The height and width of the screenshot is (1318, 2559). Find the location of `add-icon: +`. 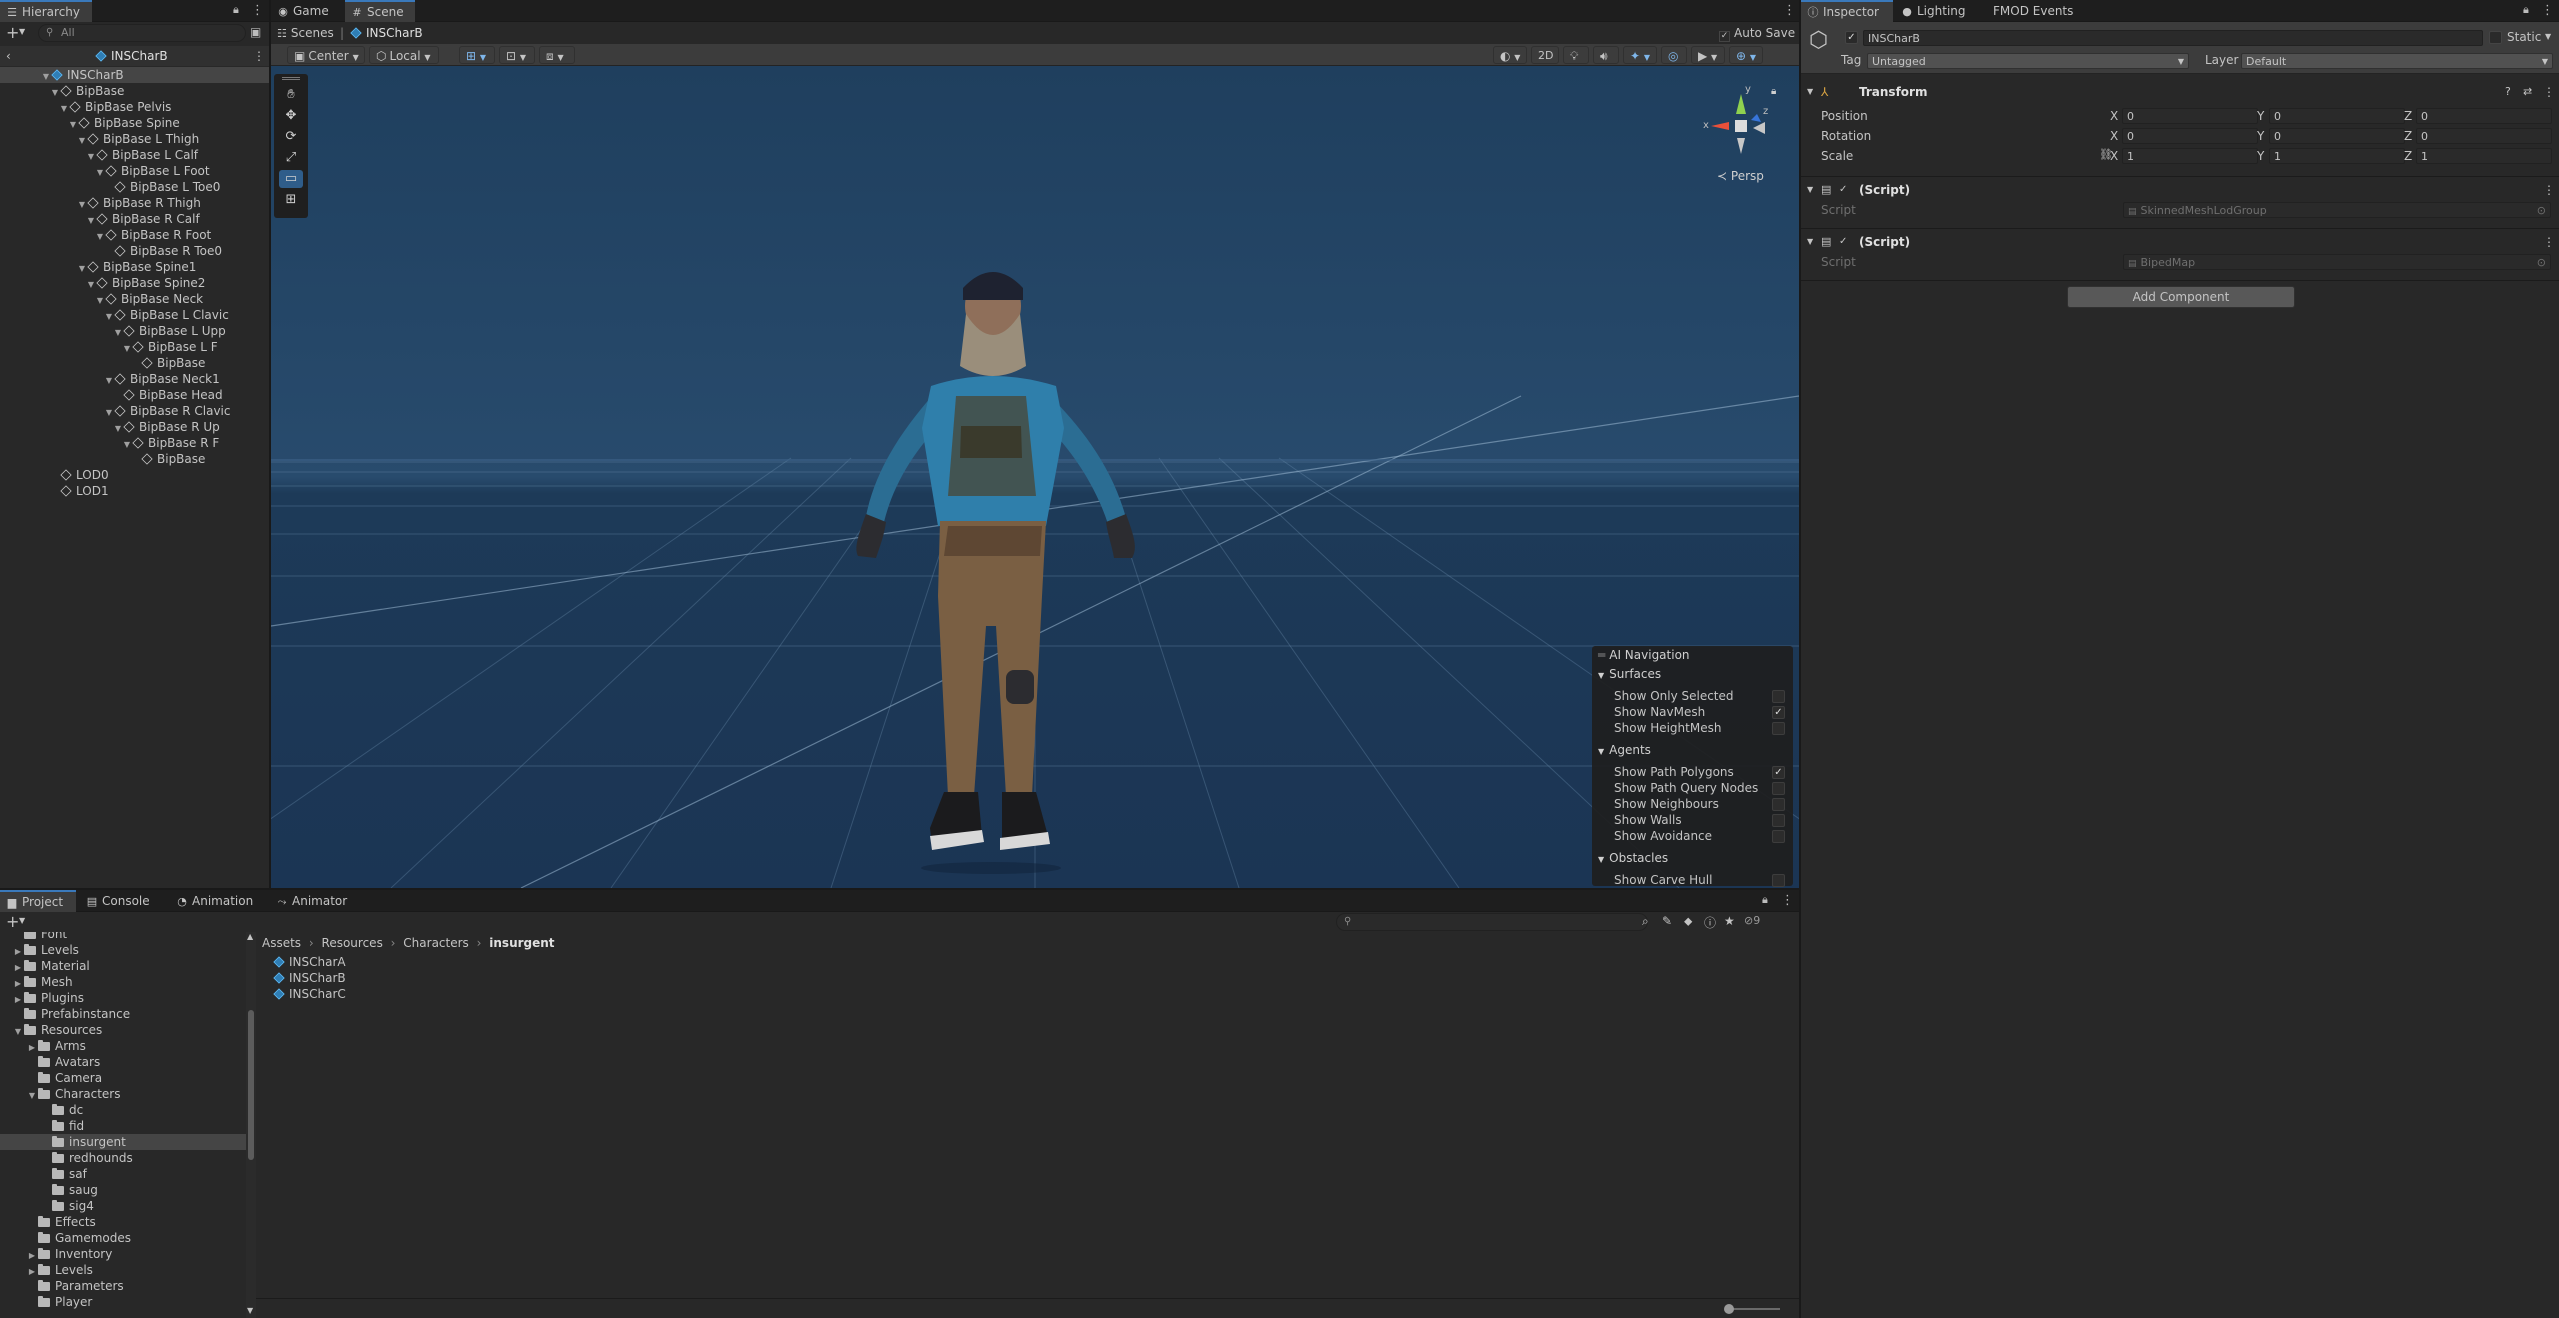

add-icon: + is located at coordinates (12, 32).